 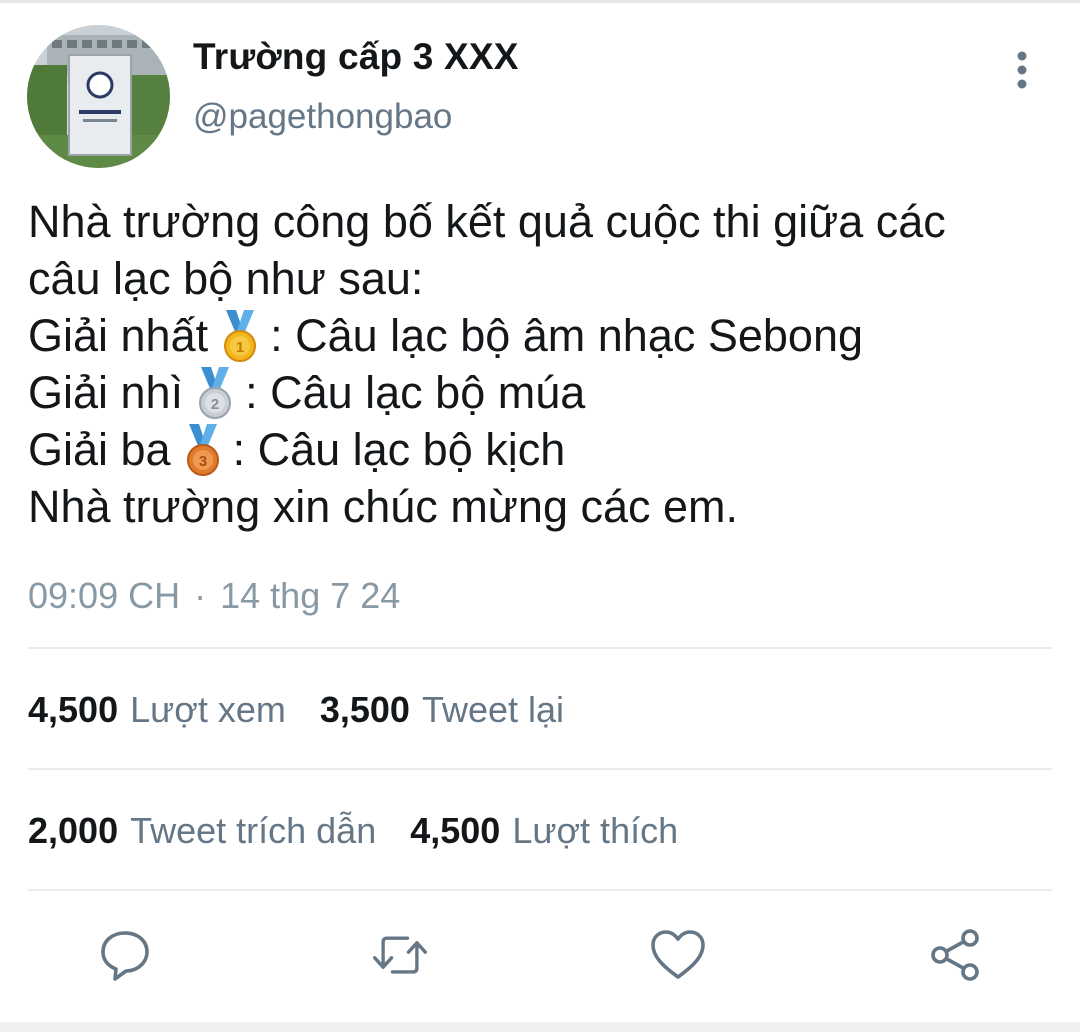 I want to click on tweet-line: Nhà trường xin chúc mừng các em., so click(x=383, y=506).